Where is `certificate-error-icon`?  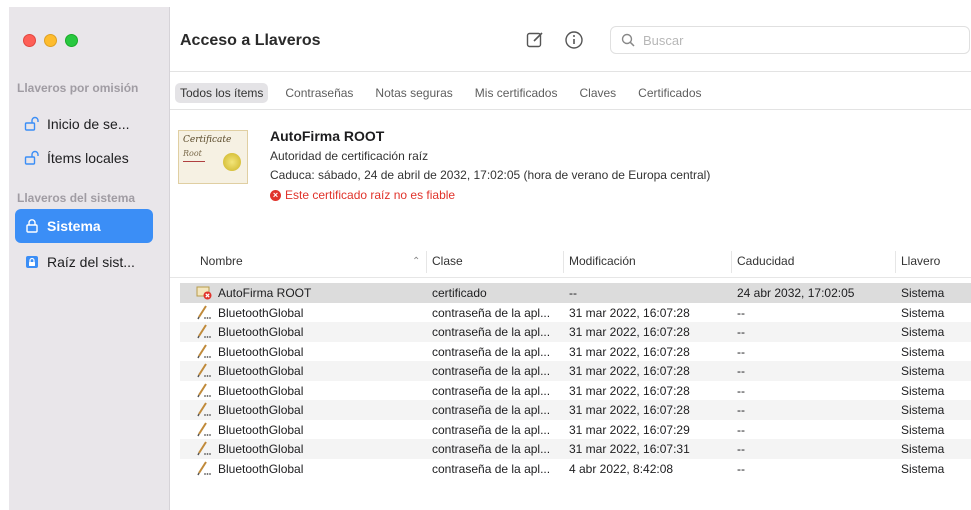
certificate-error-icon is located at coordinates (204, 292).